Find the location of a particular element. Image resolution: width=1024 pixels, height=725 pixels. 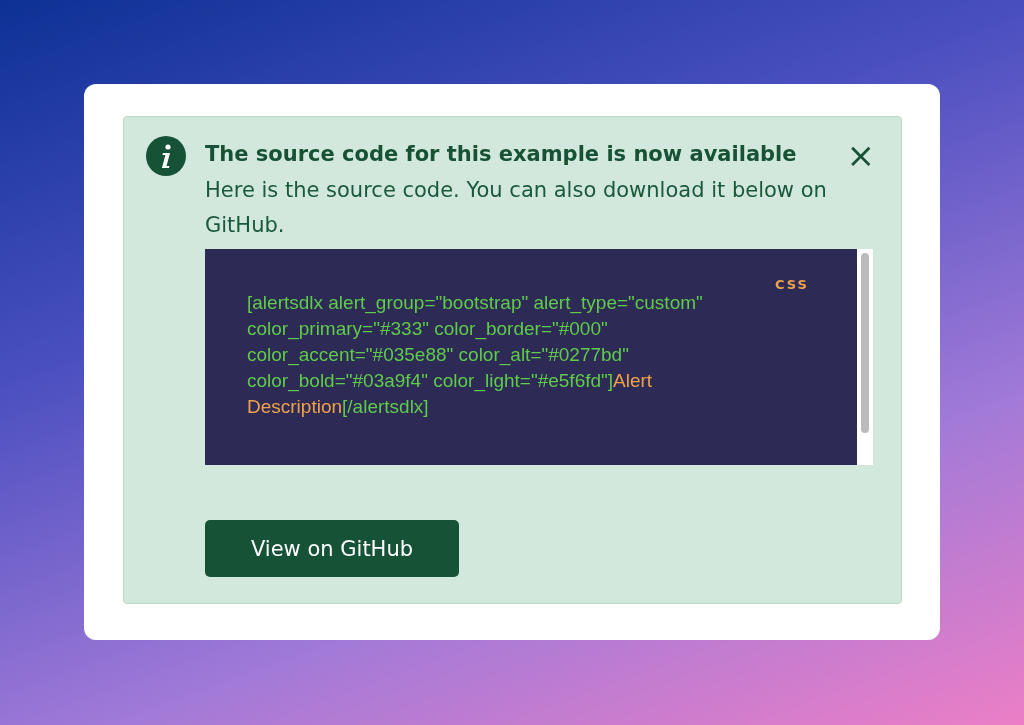

close-button: × is located at coordinates (860, 155).